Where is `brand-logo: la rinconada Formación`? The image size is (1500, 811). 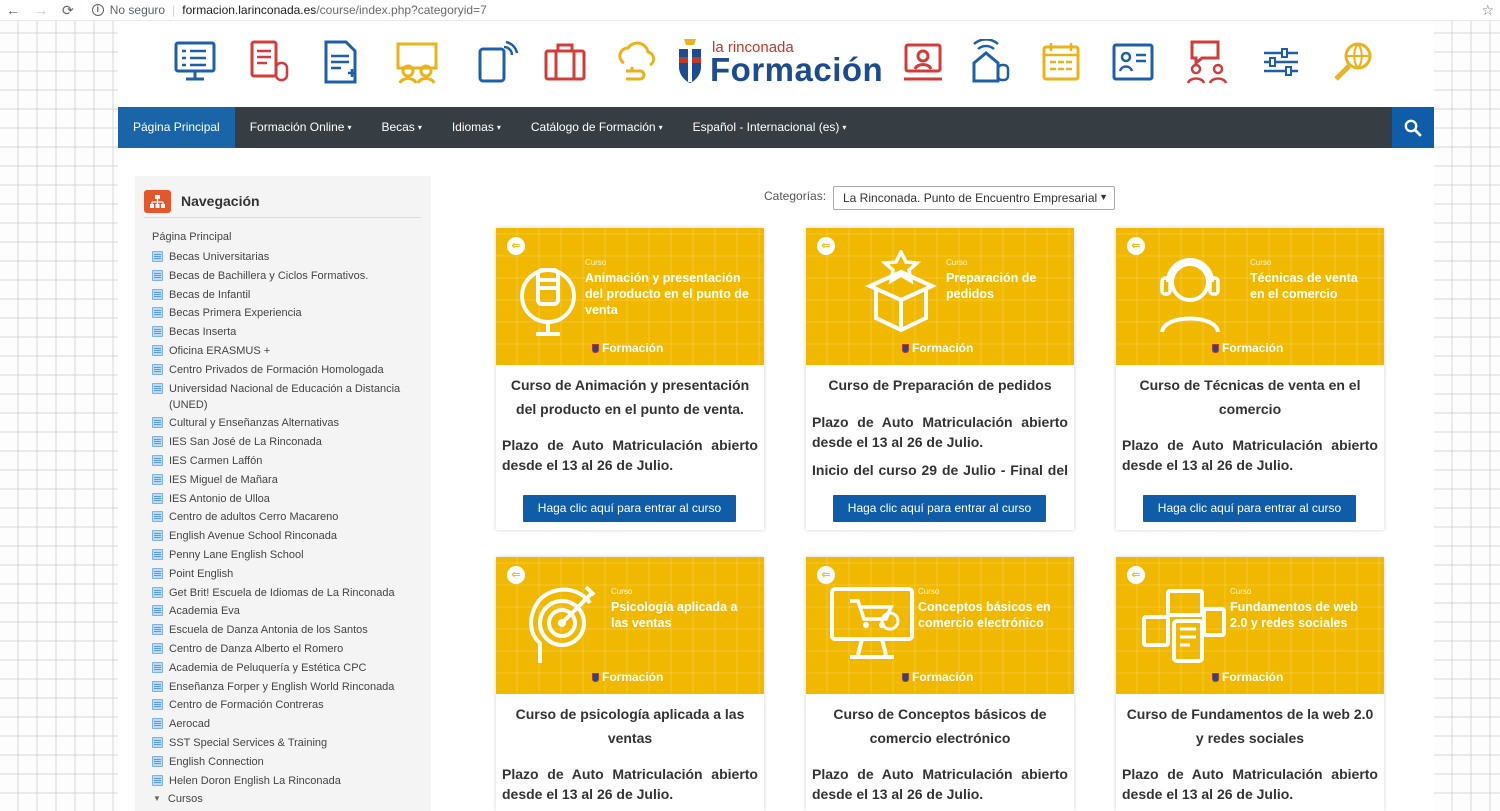
brand-logo: la rinconada Formación is located at coordinates (779, 64).